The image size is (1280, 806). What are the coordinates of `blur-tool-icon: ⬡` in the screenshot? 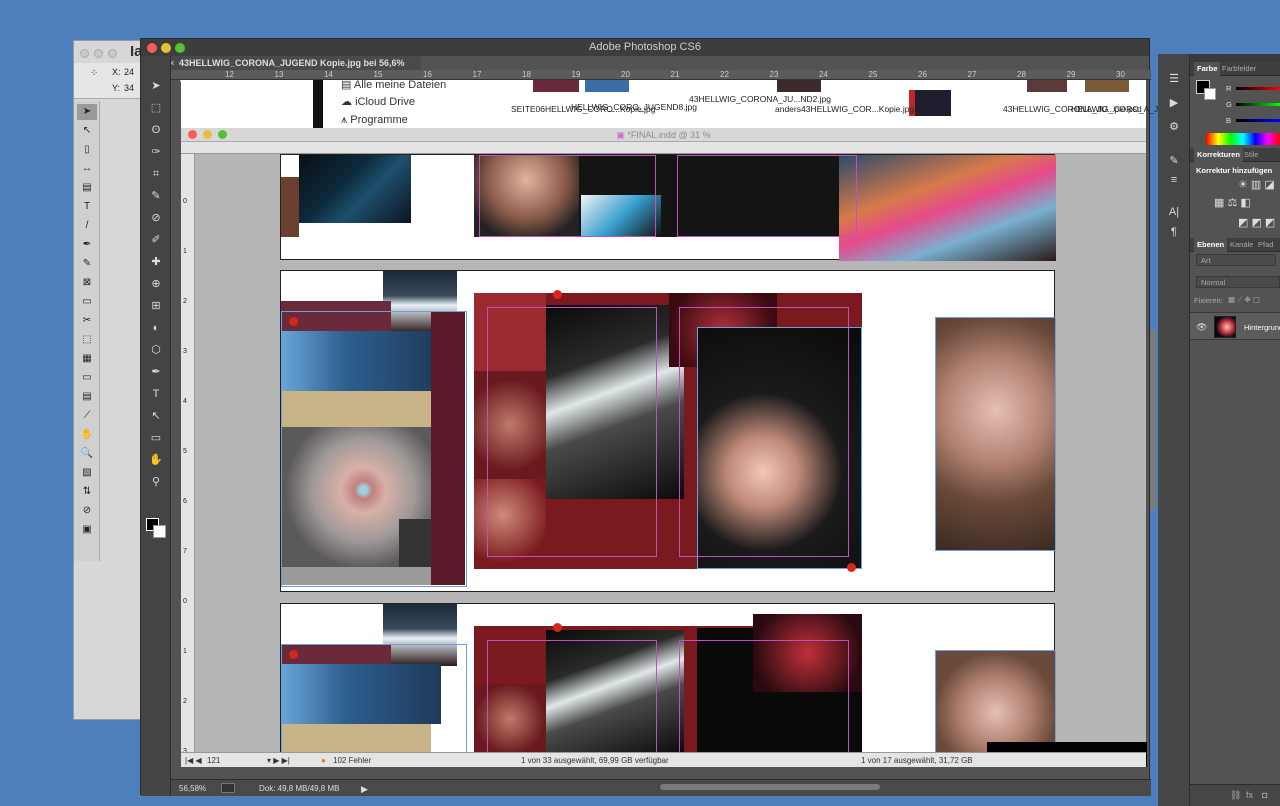 It's located at (156, 350).